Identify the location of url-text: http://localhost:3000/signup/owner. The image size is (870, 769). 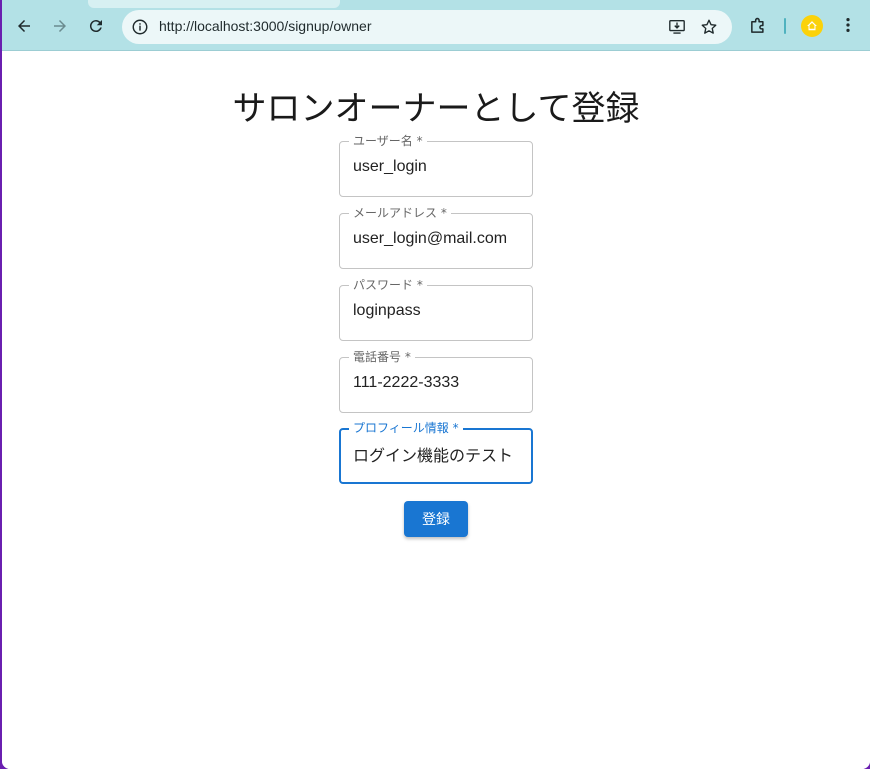
(265, 26).